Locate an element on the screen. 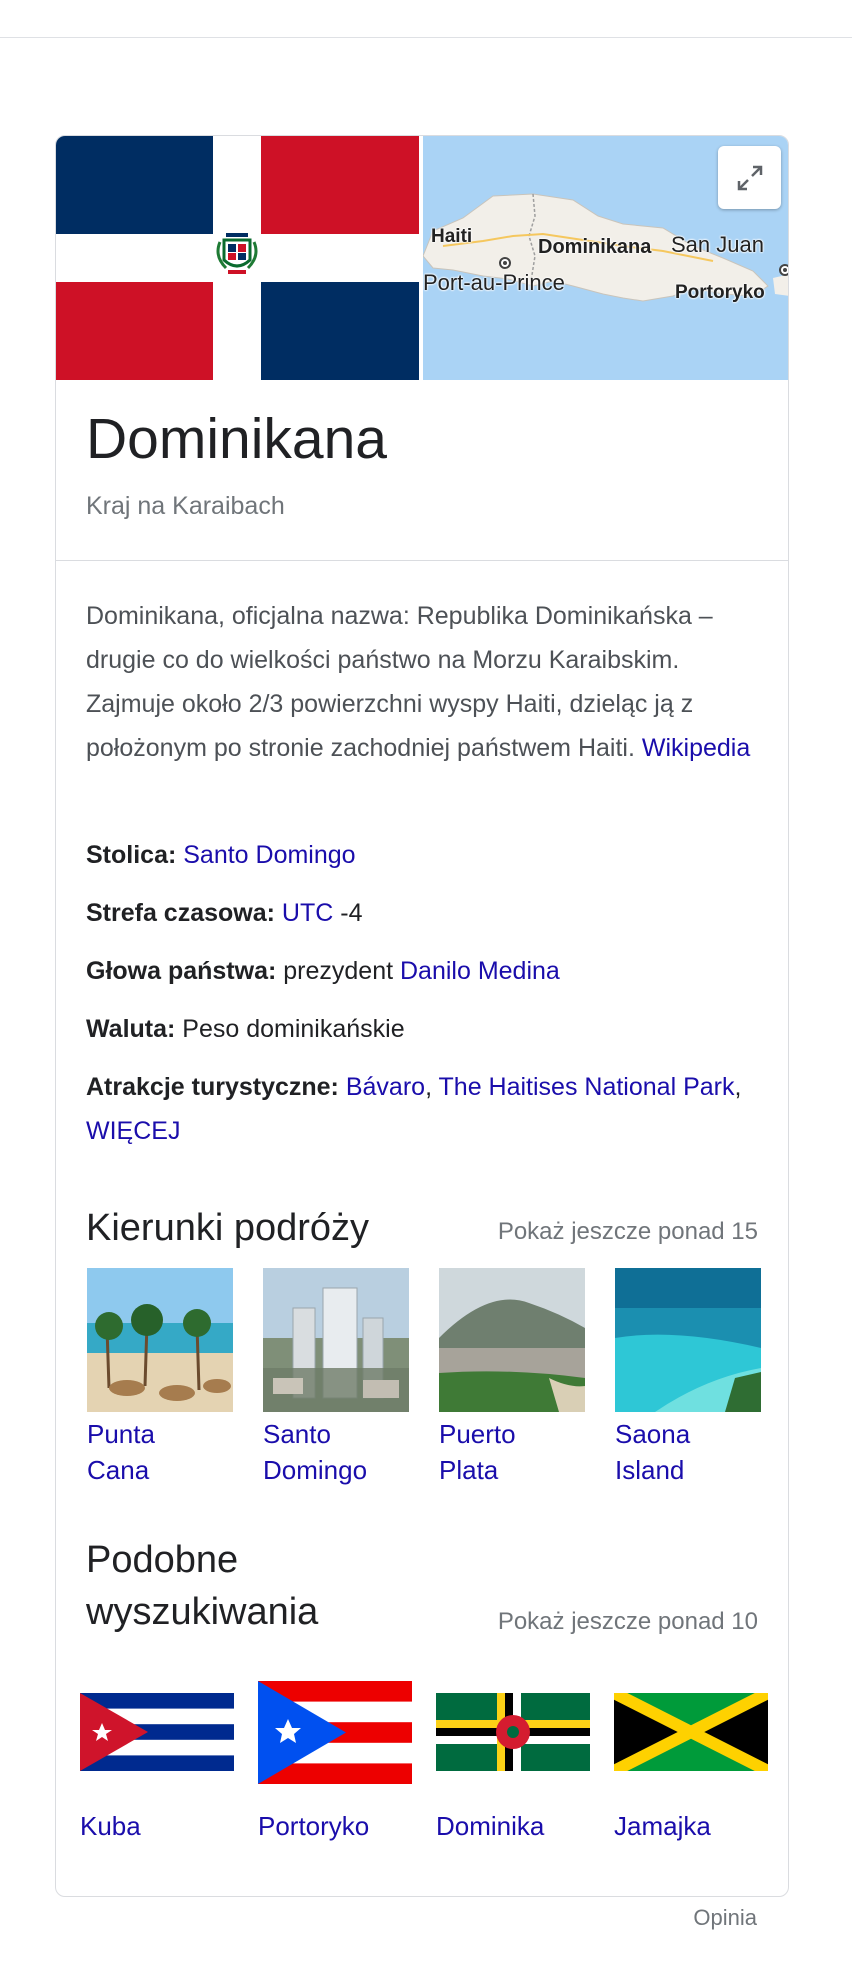 Image resolution: width=852 pixels, height=1964 pixels. puerto-plata-image is located at coordinates (512, 1340).